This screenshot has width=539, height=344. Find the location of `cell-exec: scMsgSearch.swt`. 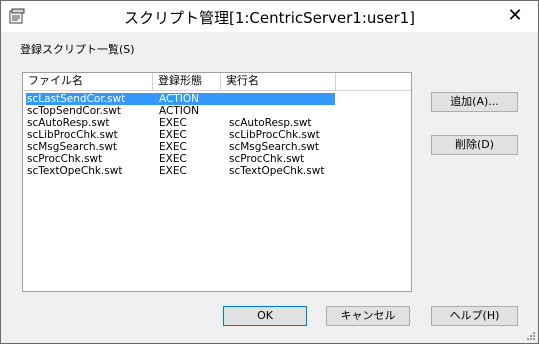

cell-exec: scMsgSearch.swt is located at coordinates (274, 147).